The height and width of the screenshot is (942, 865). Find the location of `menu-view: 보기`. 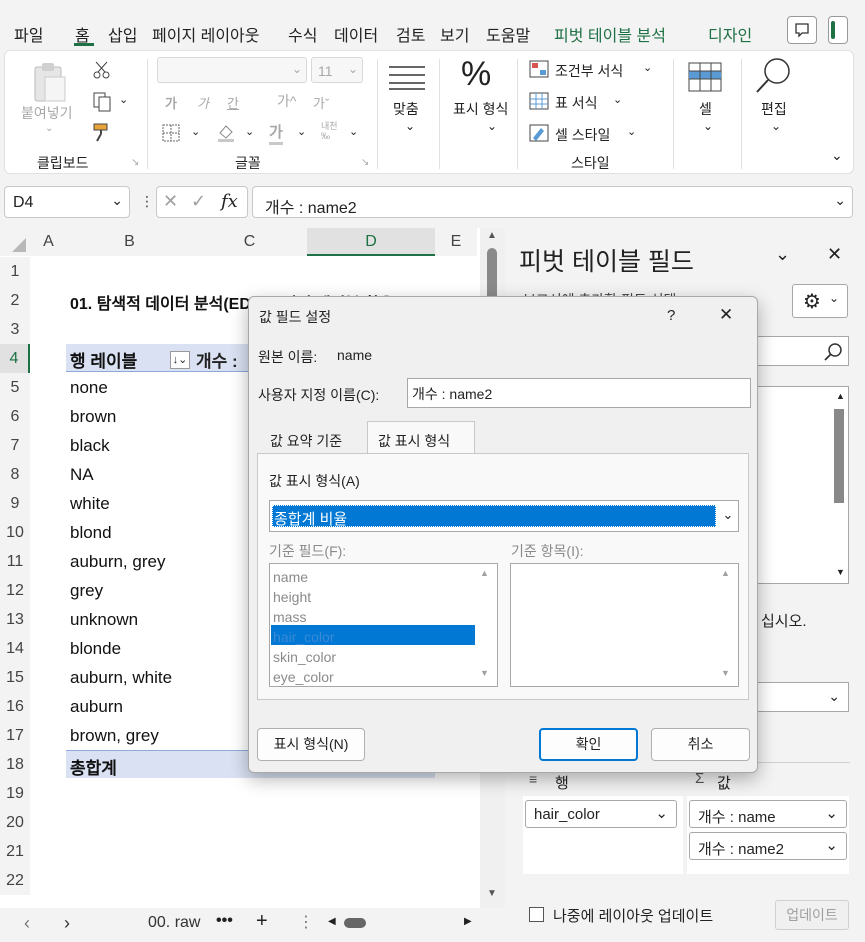

menu-view: 보기 is located at coordinates (454, 34).